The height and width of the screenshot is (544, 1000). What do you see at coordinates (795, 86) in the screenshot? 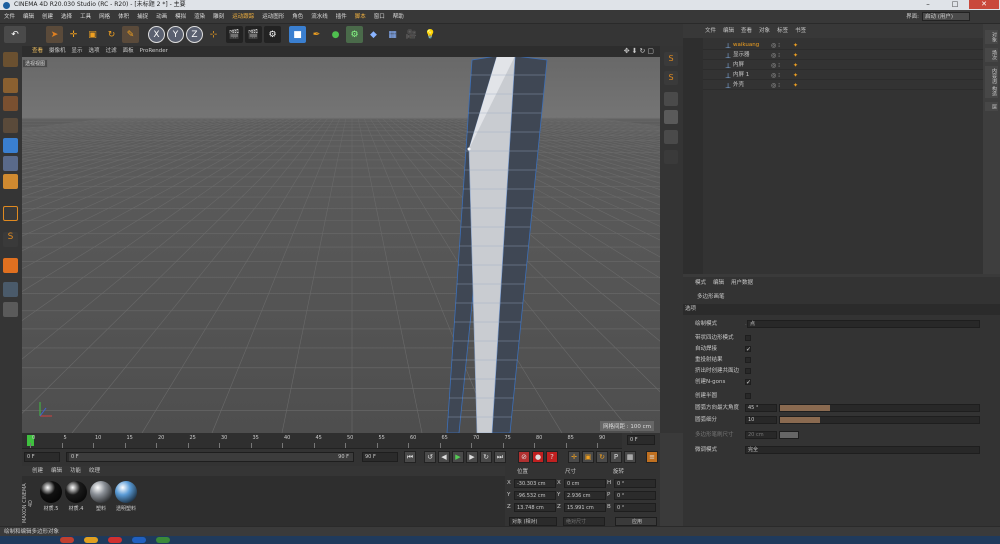
I see `phong-tag-icon: ✦` at bounding box center [795, 86].